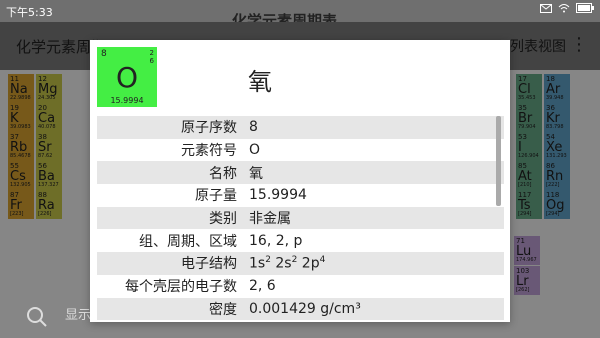 This screenshot has width=600, height=338. What do you see at coordinates (223, 219) in the screenshot?
I see `property-label: 类别` at bounding box center [223, 219].